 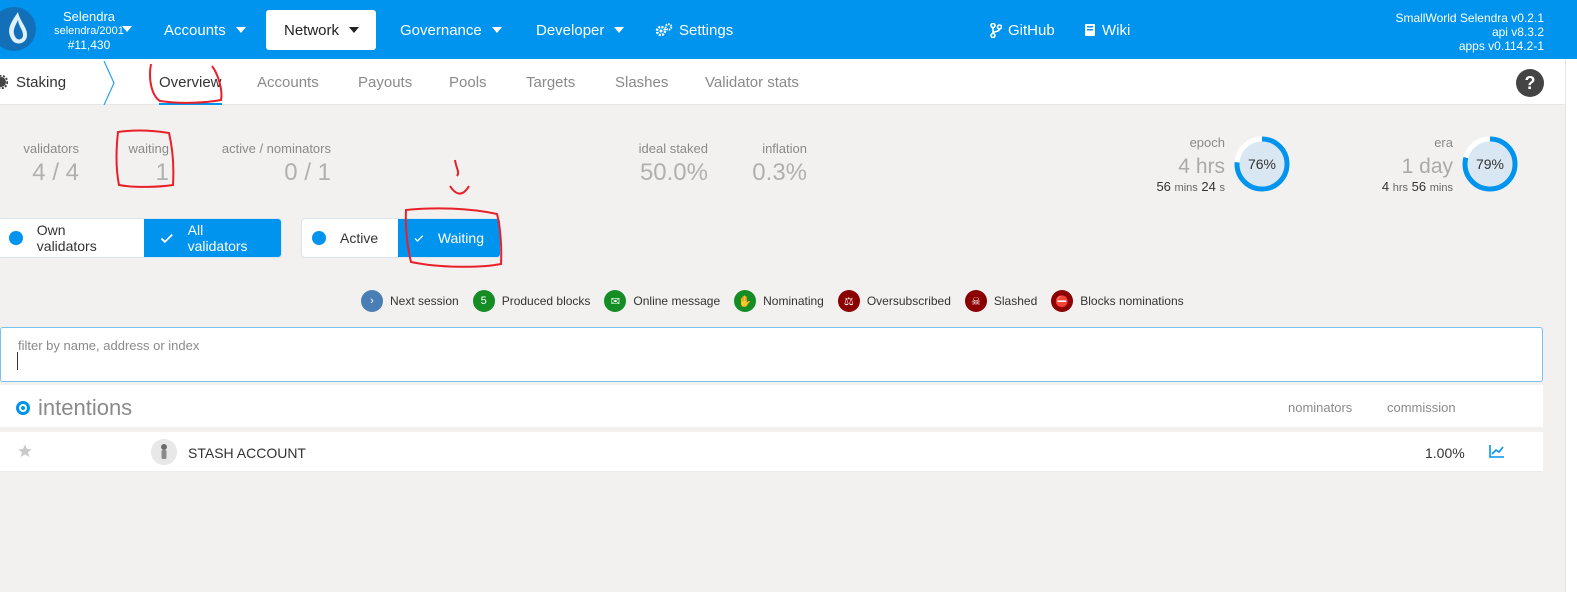 I want to click on stat-ideal-staked: ideal staked 50.0%, so click(x=669, y=164).